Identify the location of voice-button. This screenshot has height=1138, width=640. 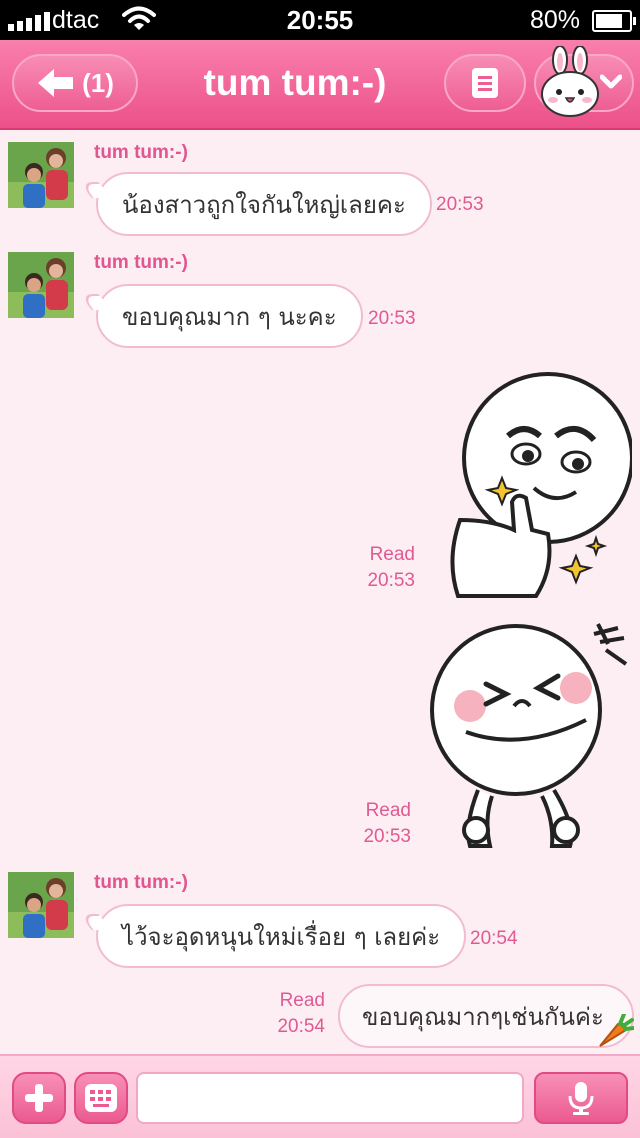
(581, 1098).